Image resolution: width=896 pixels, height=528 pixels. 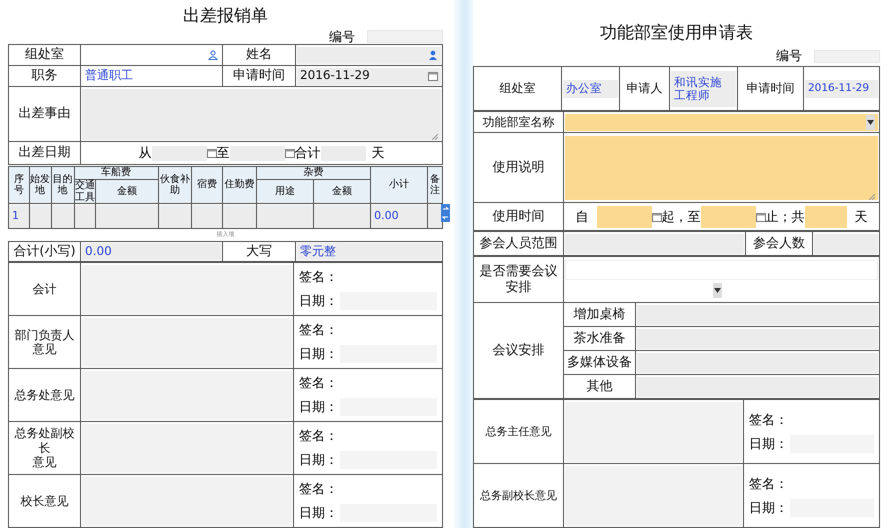 What do you see at coordinates (584, 88) in the screenshot?
I see `field-value: 办公室` at bounding box center [584, 88].